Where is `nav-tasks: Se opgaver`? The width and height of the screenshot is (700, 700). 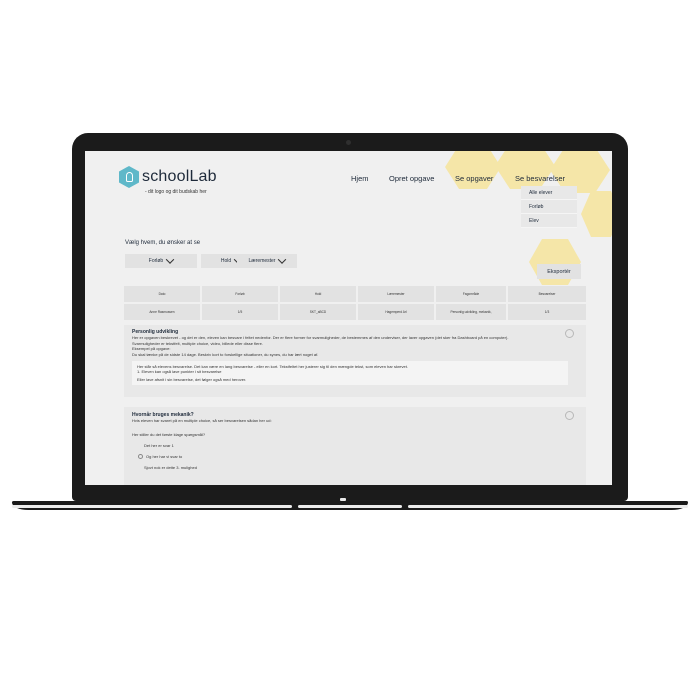 nav-tasks: Se opgaver is located at coordinates (474, 178).